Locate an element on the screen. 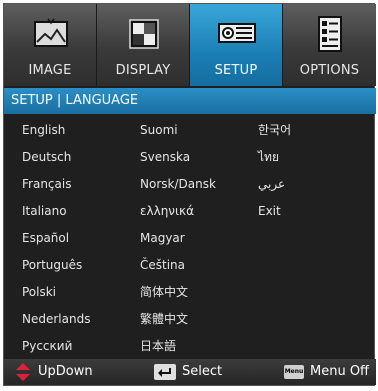 The width and height of the screenshot is (378, 391). up-down-arrow-icon is located at coordinates (23, 372).